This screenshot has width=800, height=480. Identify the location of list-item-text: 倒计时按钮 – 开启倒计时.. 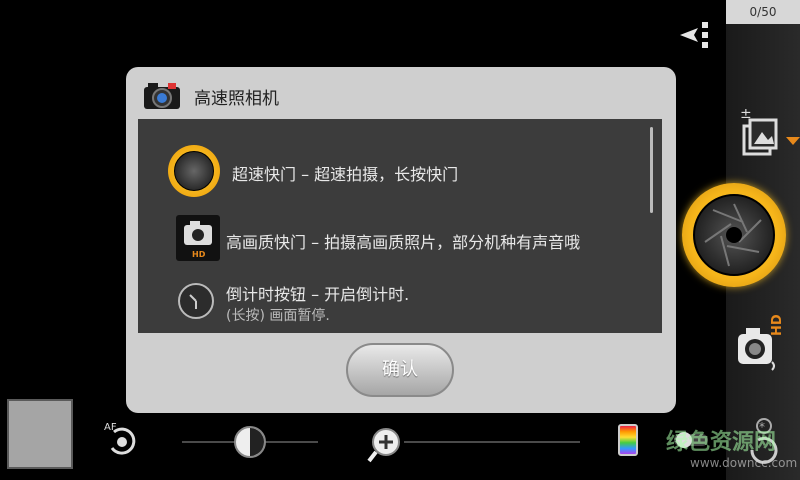
(318, 294).